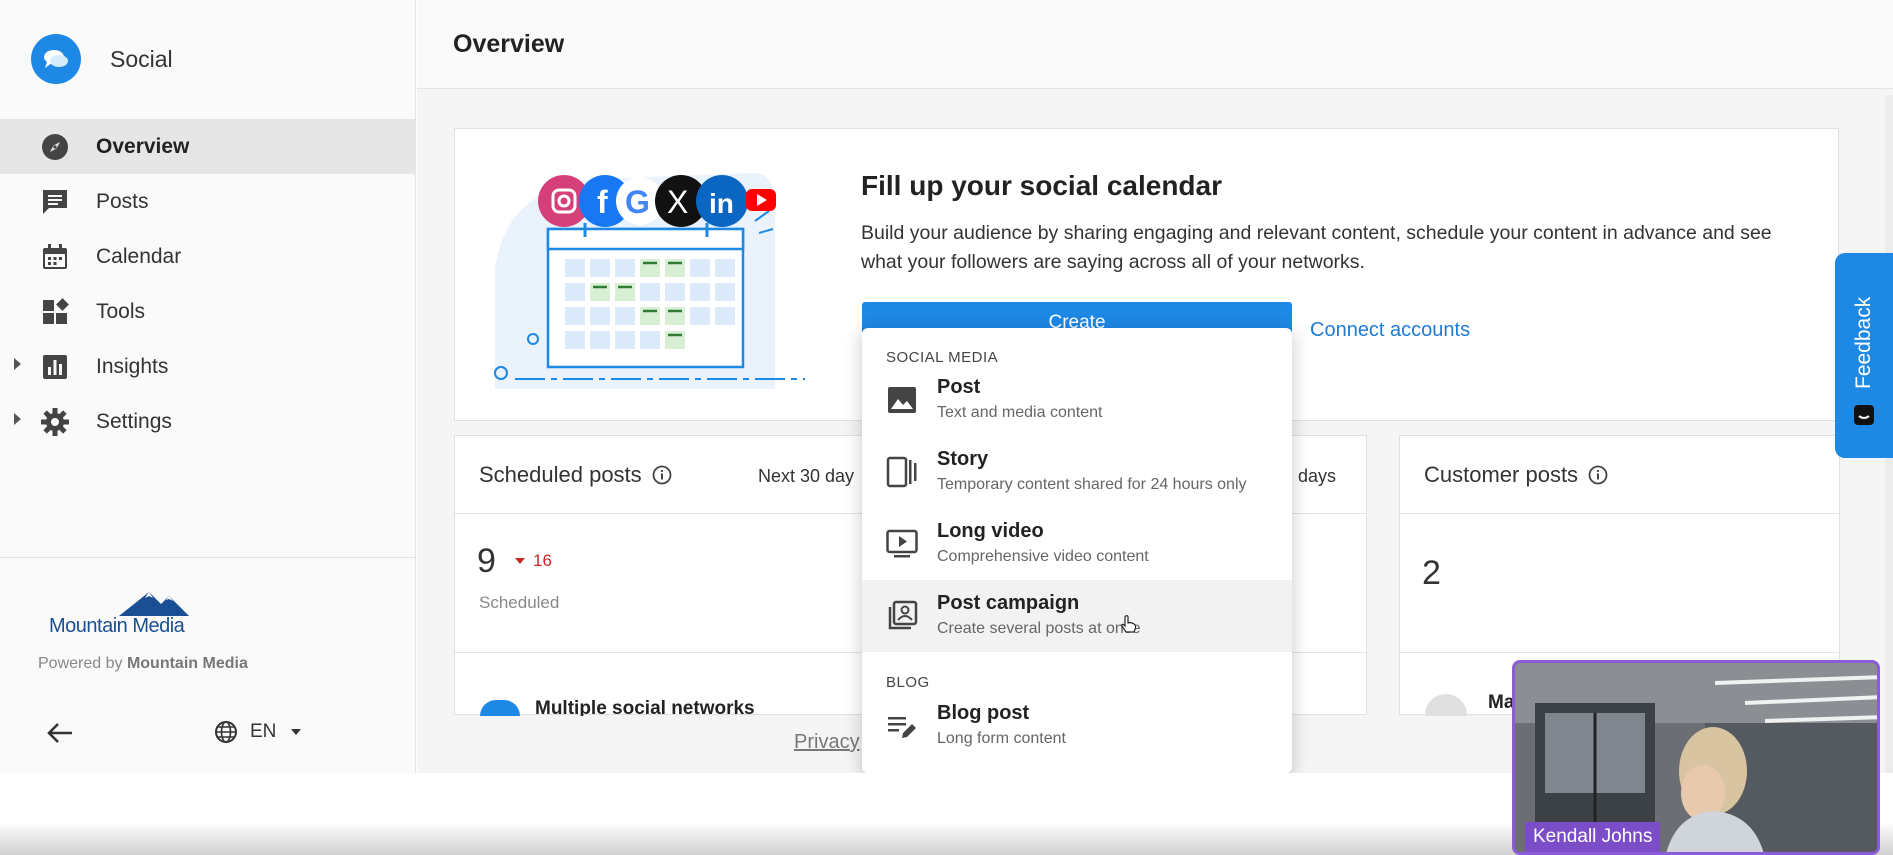 The height and width of the screenshot is (855, 1893). I want to click on menu-item-post: Post Text and media content, so click(1077, 400).